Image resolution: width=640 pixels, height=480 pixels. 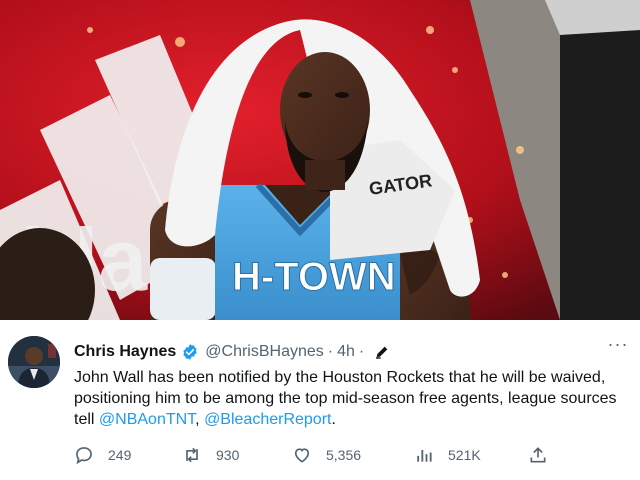 What do you see at coordinates (344, 455) in the screenshot?
I see `like-count: 5,356` at bounding box center [344, 455].